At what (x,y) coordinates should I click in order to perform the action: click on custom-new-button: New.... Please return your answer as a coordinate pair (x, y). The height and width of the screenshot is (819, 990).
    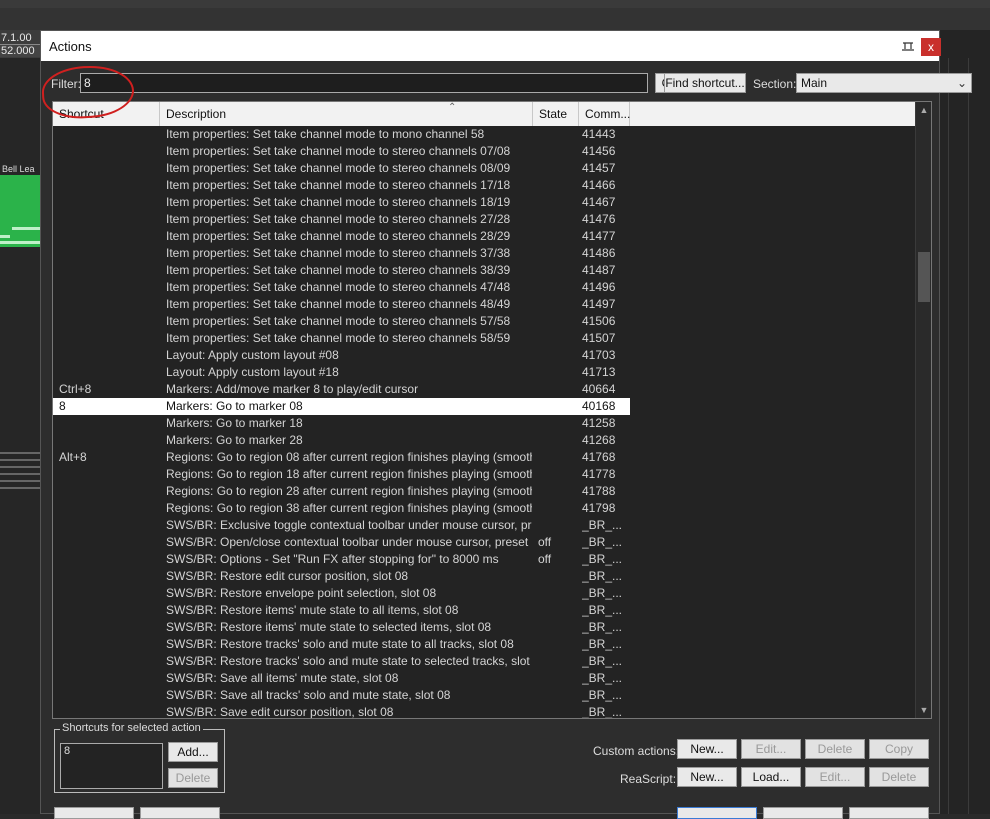
    Looking at the image, I should click on (707, 749).